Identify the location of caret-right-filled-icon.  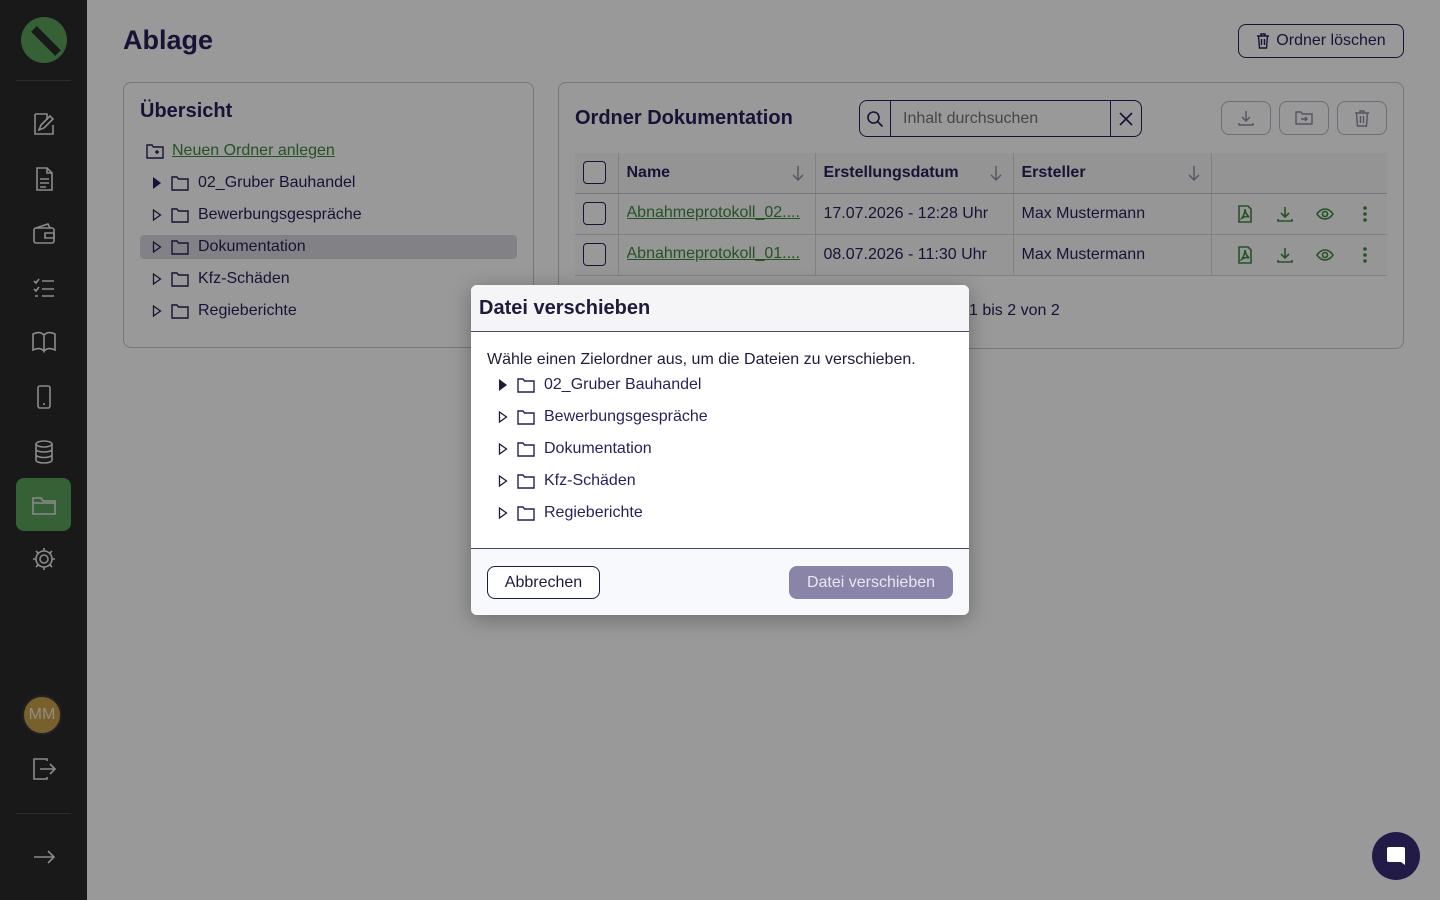
(503, 385).